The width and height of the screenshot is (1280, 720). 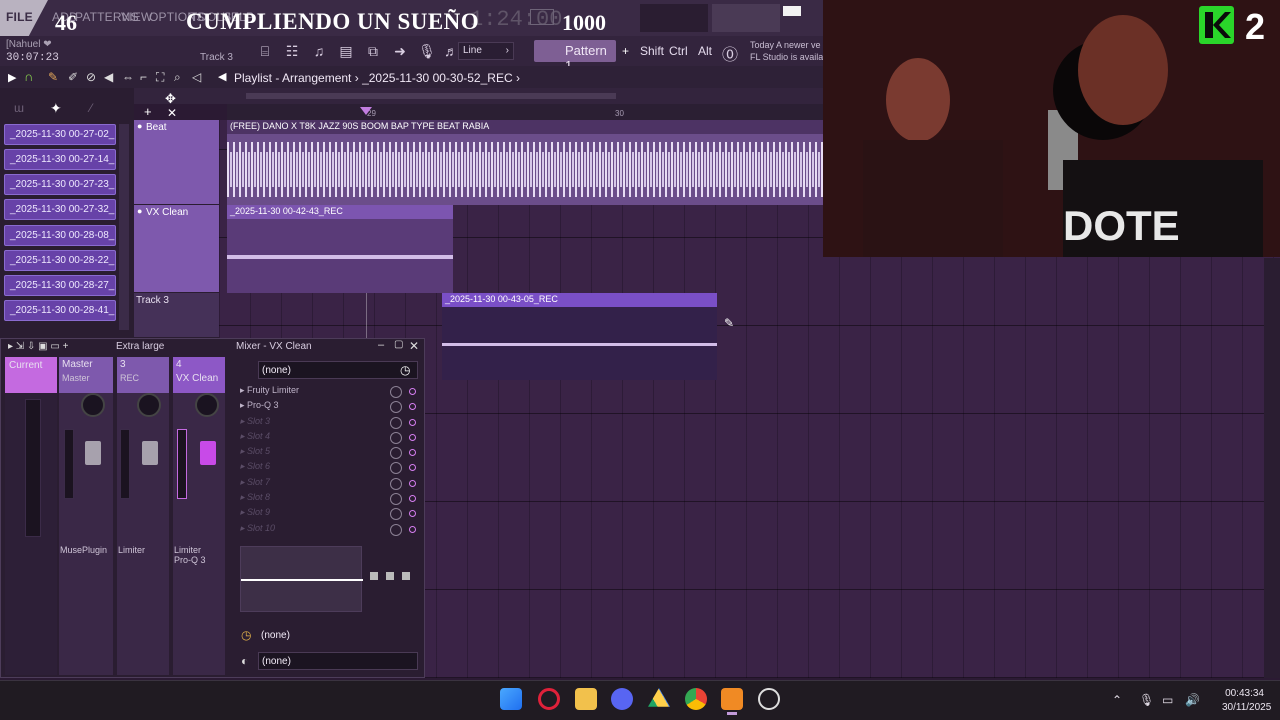 What do you see at coordinates (53, 77) in the screenshot?
I see `pencil-icon: ✎` at bounding box center [53, 77].